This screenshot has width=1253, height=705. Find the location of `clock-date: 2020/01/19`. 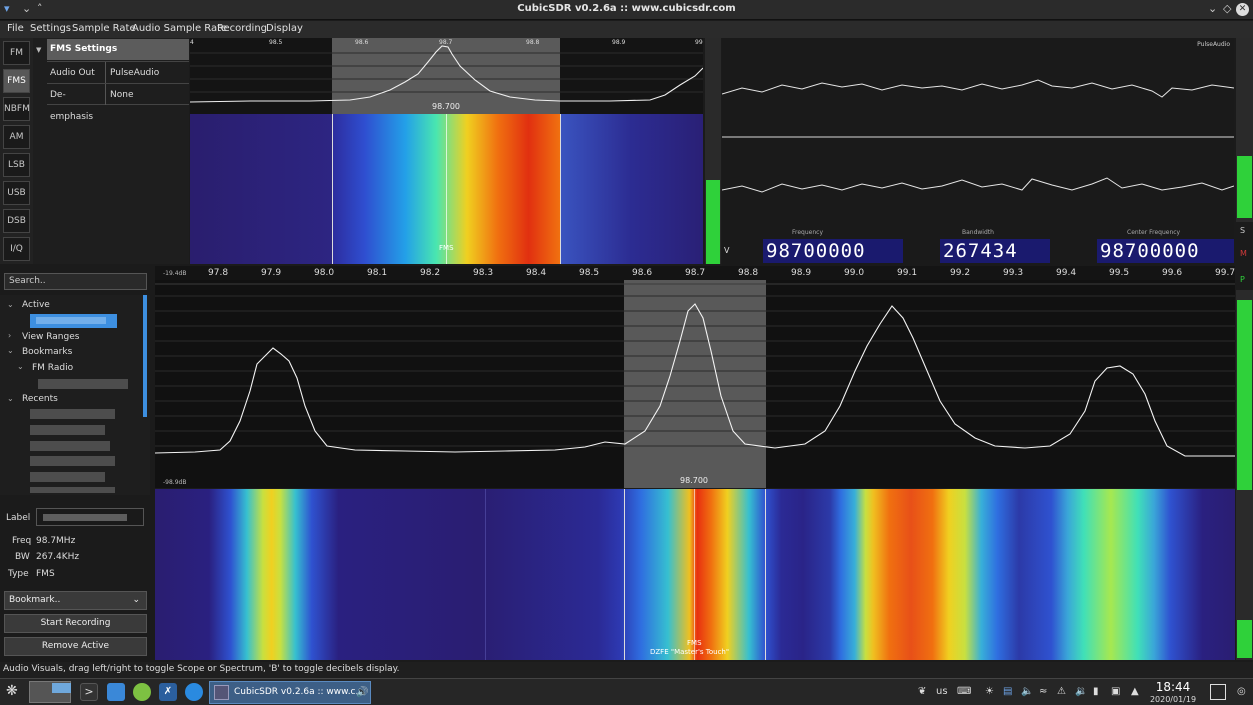

clock-date: 2020/01/19 is located at coordinates (1173, 699).